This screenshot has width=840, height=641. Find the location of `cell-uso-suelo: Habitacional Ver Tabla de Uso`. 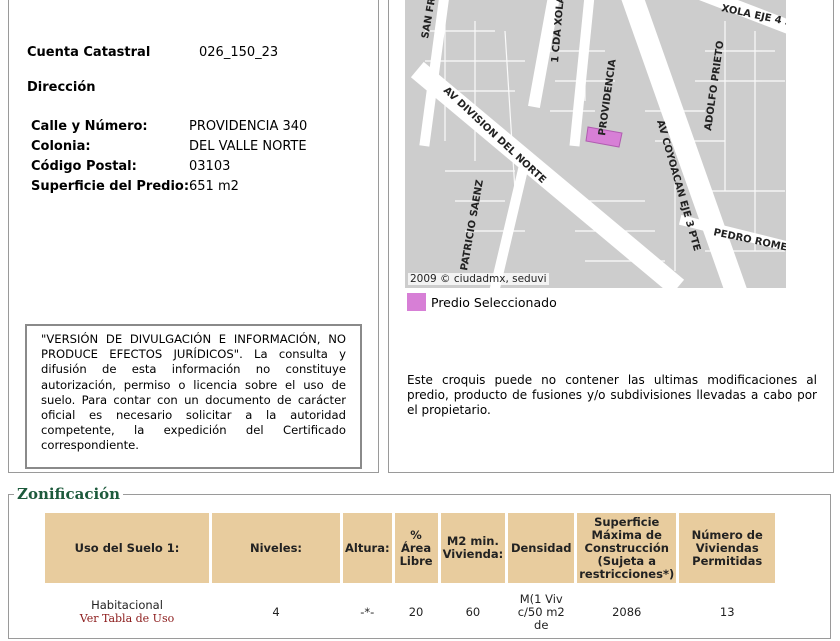

cell-uso-suelo: Habitacional Ver Tabla de Uso is located at coordinates (127, 612).